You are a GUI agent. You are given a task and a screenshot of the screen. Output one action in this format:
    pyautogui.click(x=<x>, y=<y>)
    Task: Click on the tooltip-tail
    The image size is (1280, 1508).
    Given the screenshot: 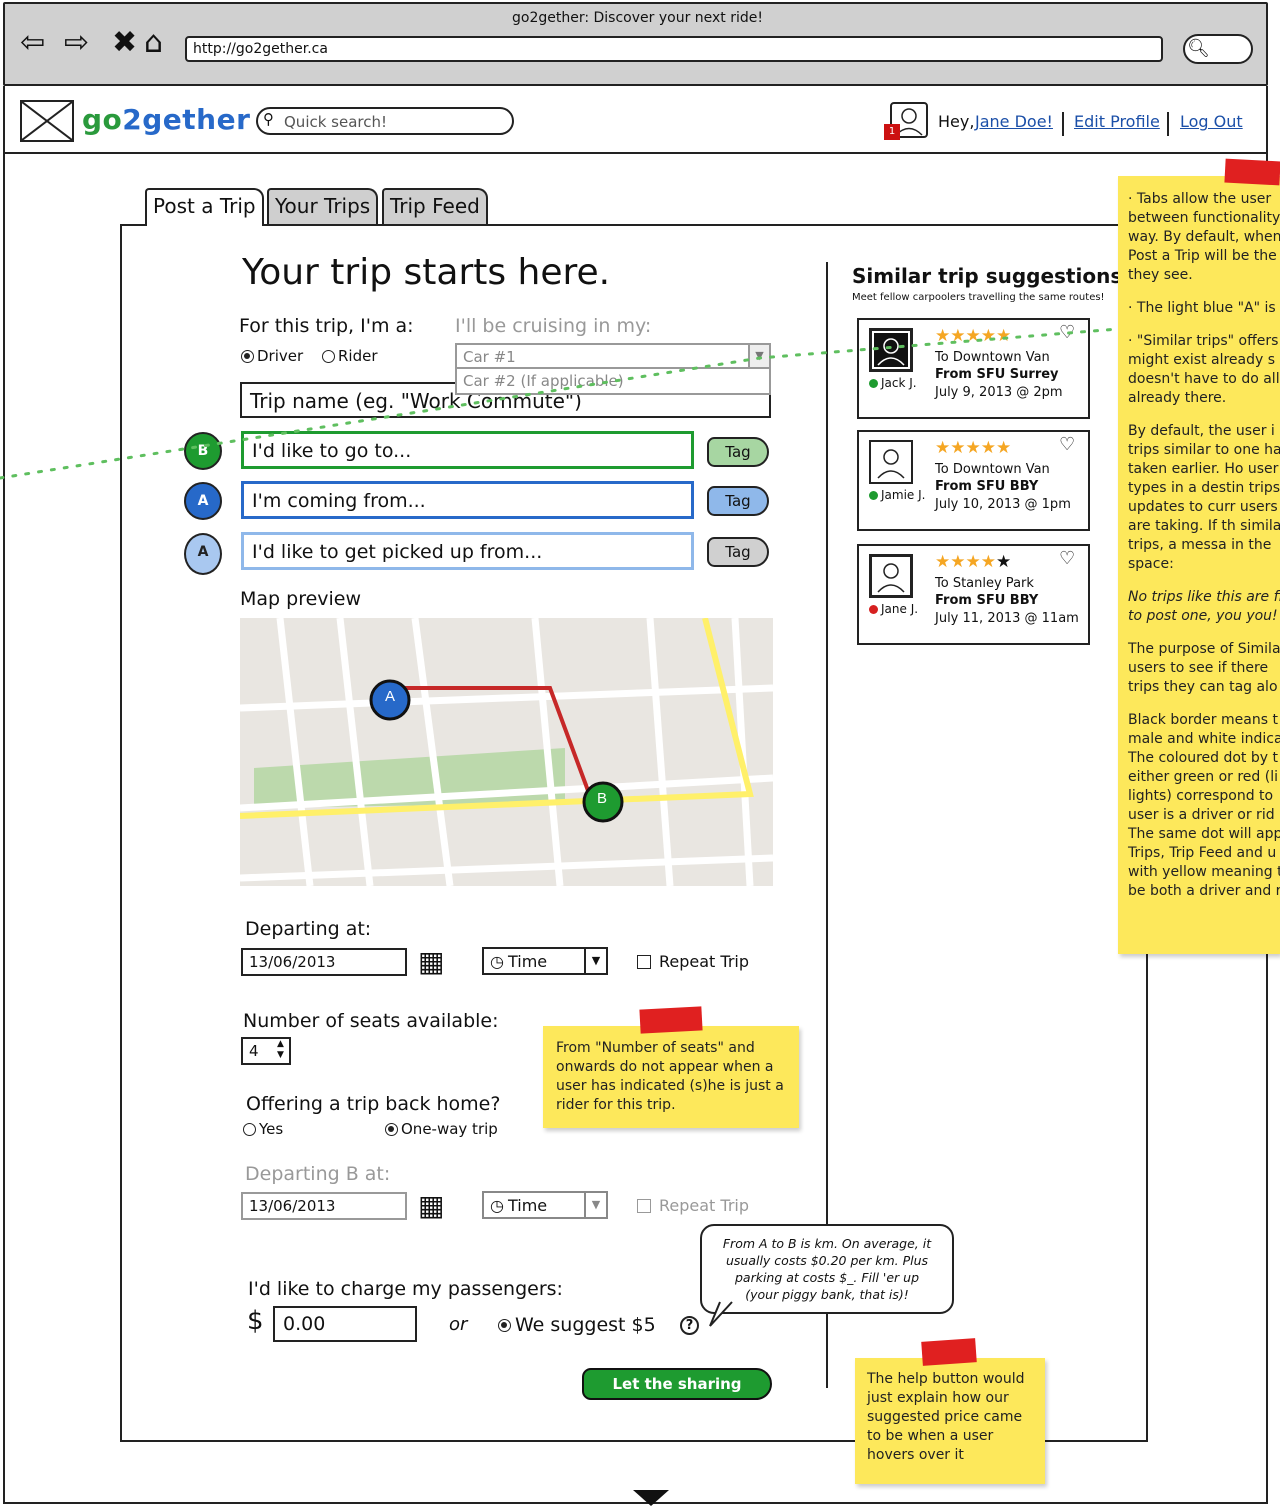 What is the action you would take?
    pyautogui.click(x=721, y=1314)
    